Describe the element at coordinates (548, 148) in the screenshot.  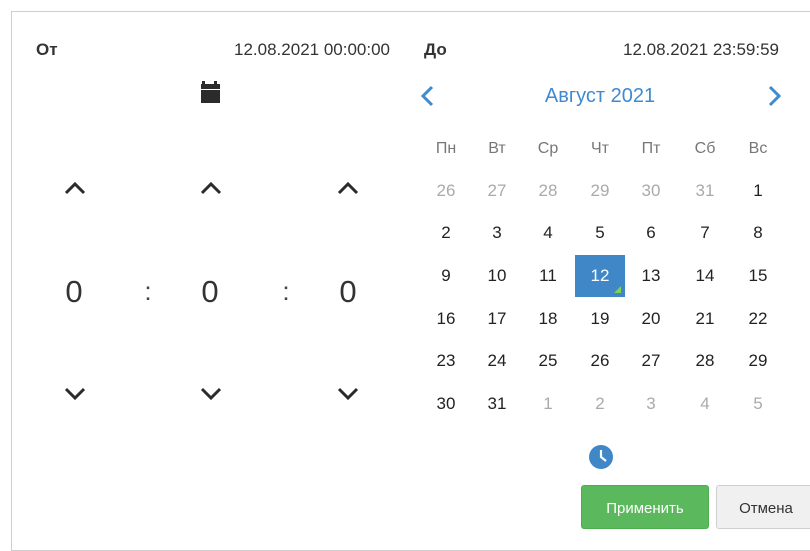
I see `weekday-header: Ср` at that location.